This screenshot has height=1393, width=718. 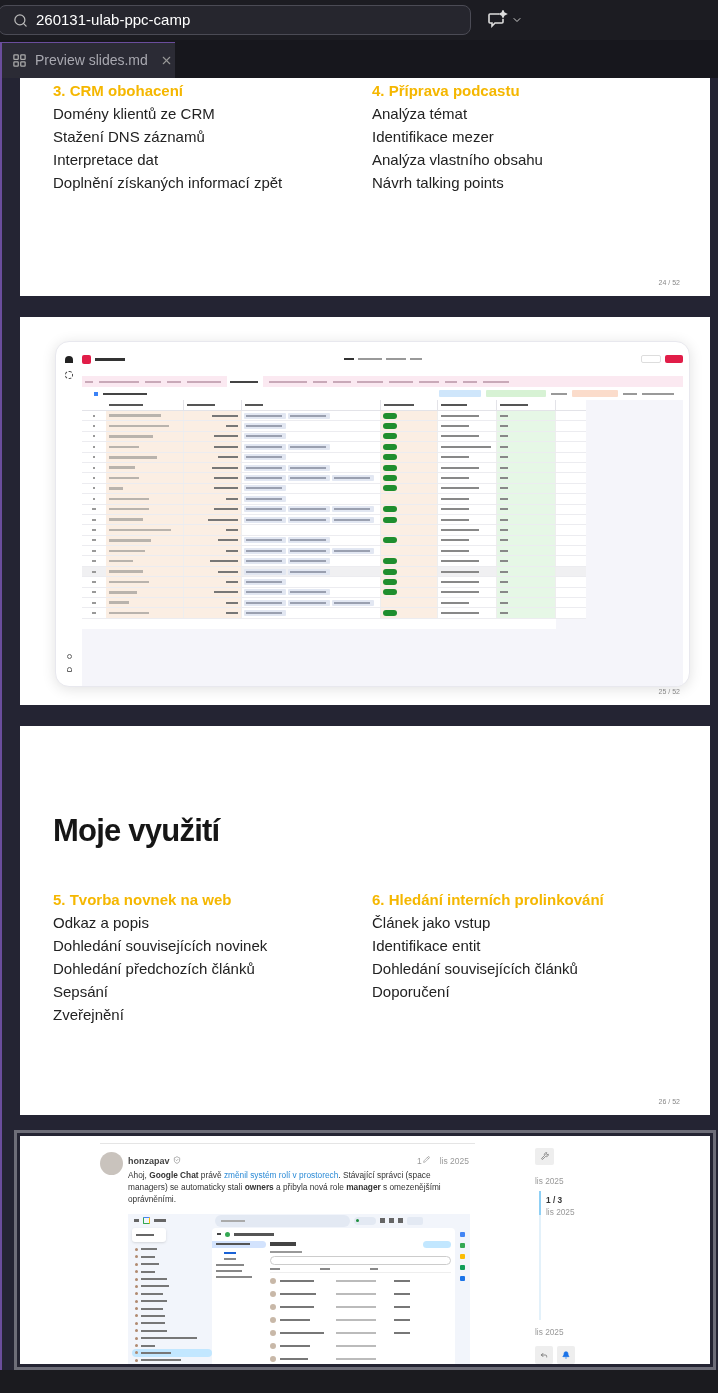 What do you see at coordinates (454, 1161) in the screenshot?
I see `post-date: lis 2025` at bounding box center [454, 1161].